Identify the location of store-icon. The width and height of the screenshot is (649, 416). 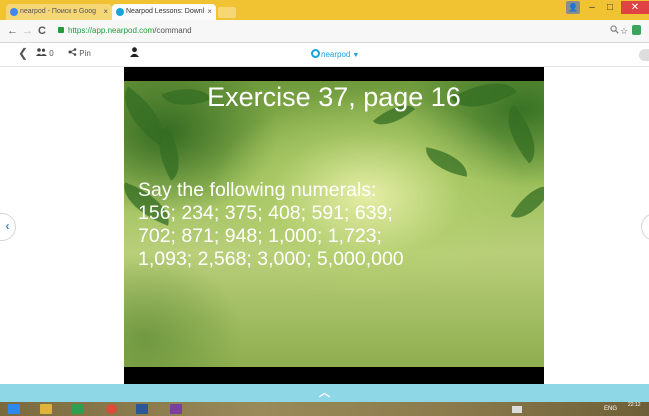
(78, 409).